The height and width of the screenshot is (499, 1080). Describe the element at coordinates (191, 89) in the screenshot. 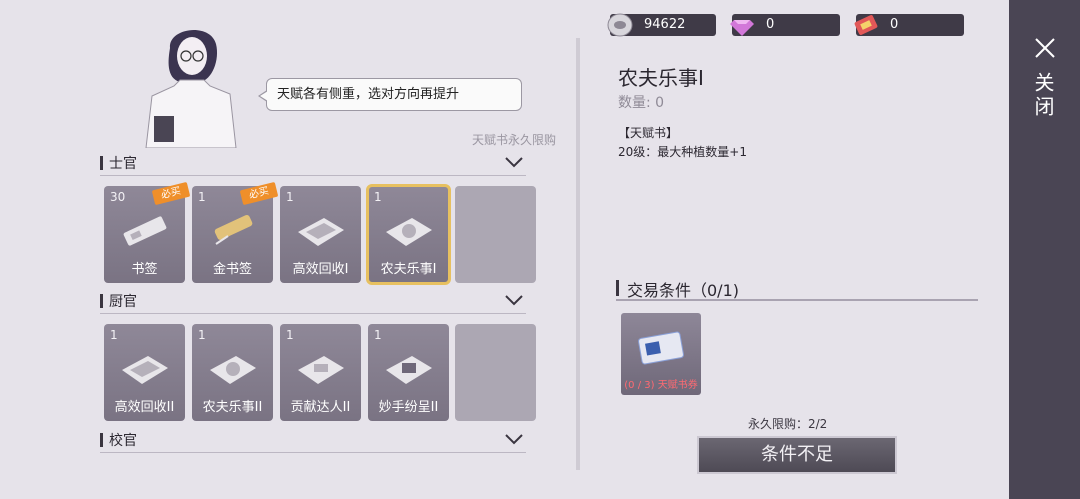

I see `npc-portrait` at that location.